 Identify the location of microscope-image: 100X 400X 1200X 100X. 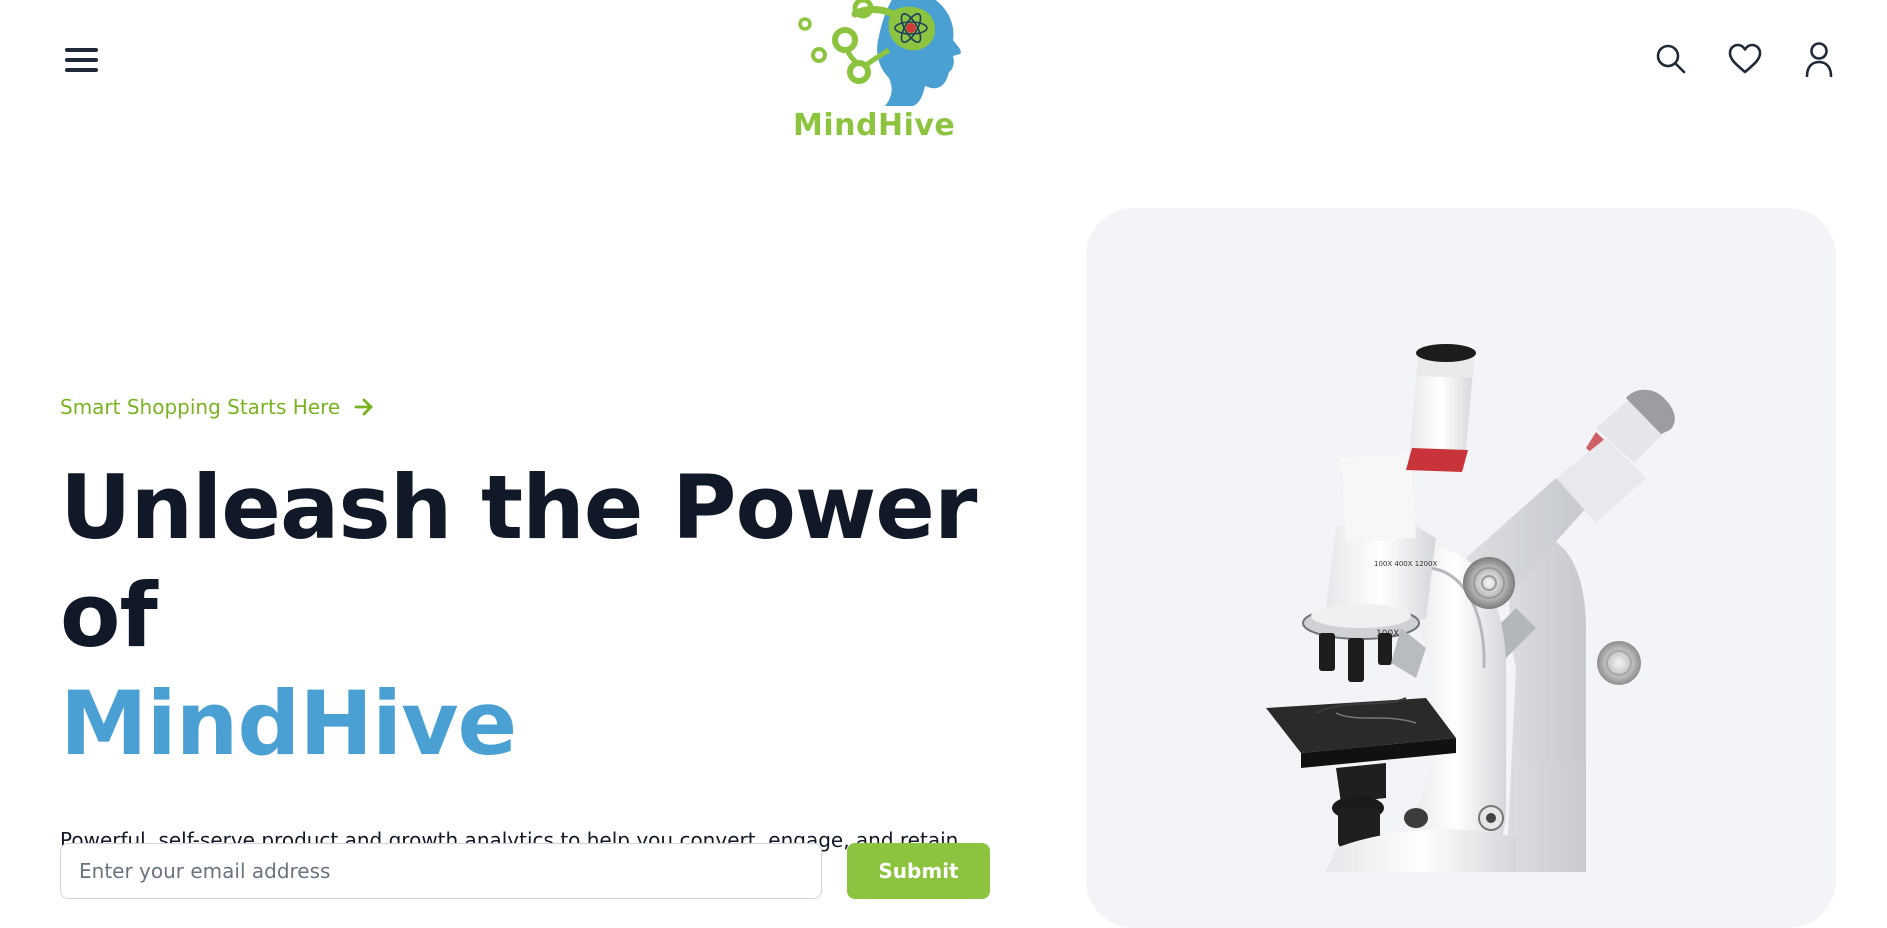
(1470, 608).